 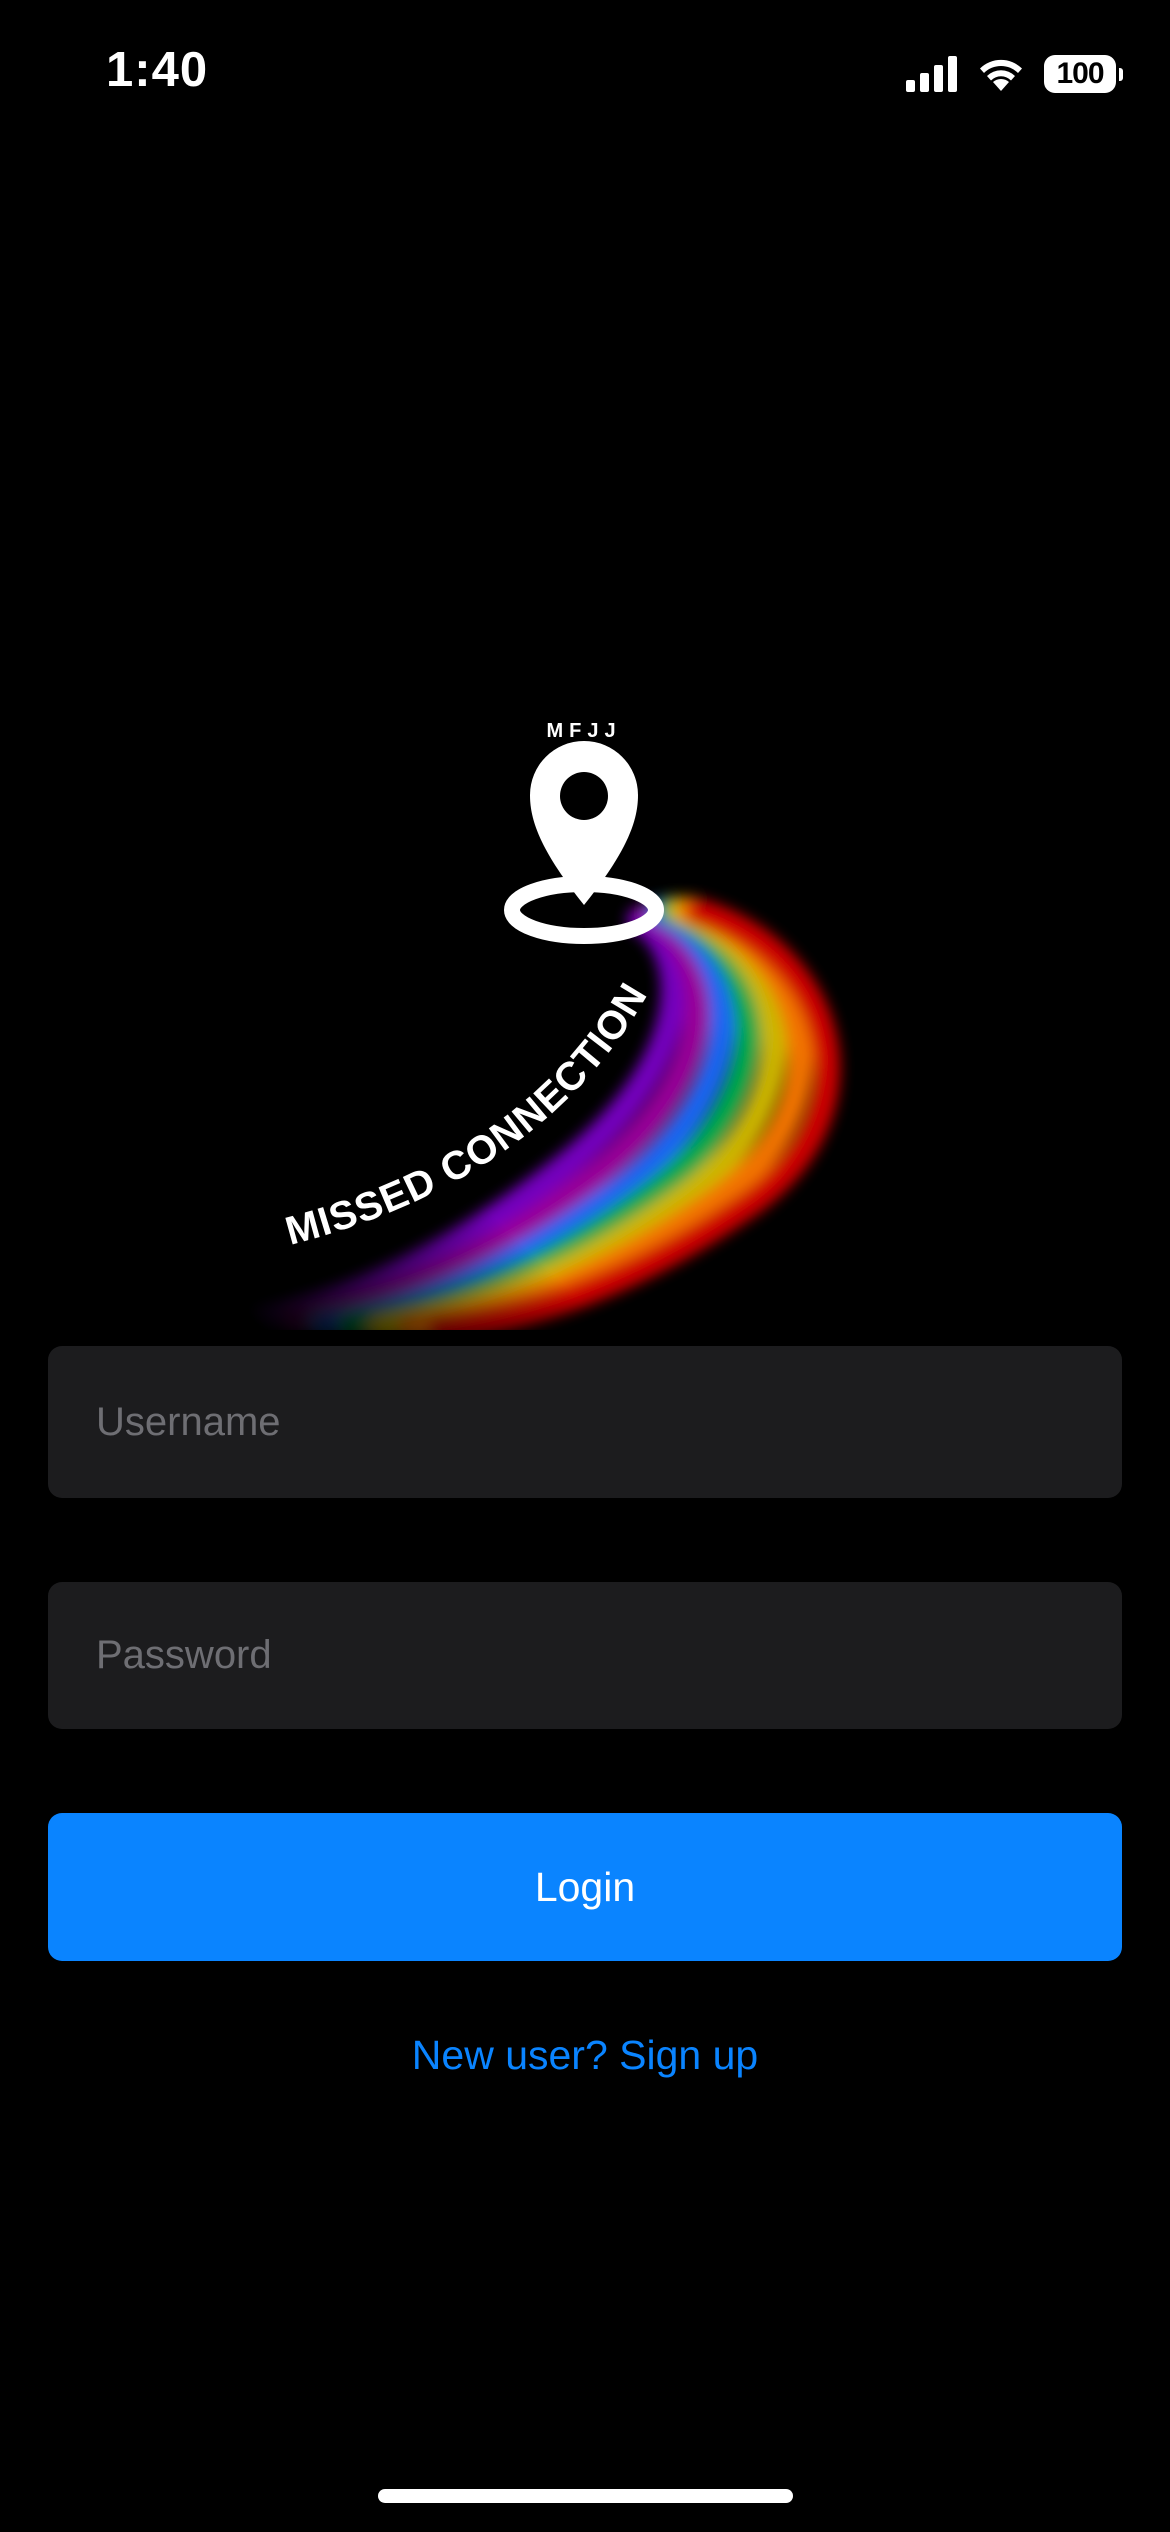 I want to click on status-icons: 100, so click(x=1014, y=74).